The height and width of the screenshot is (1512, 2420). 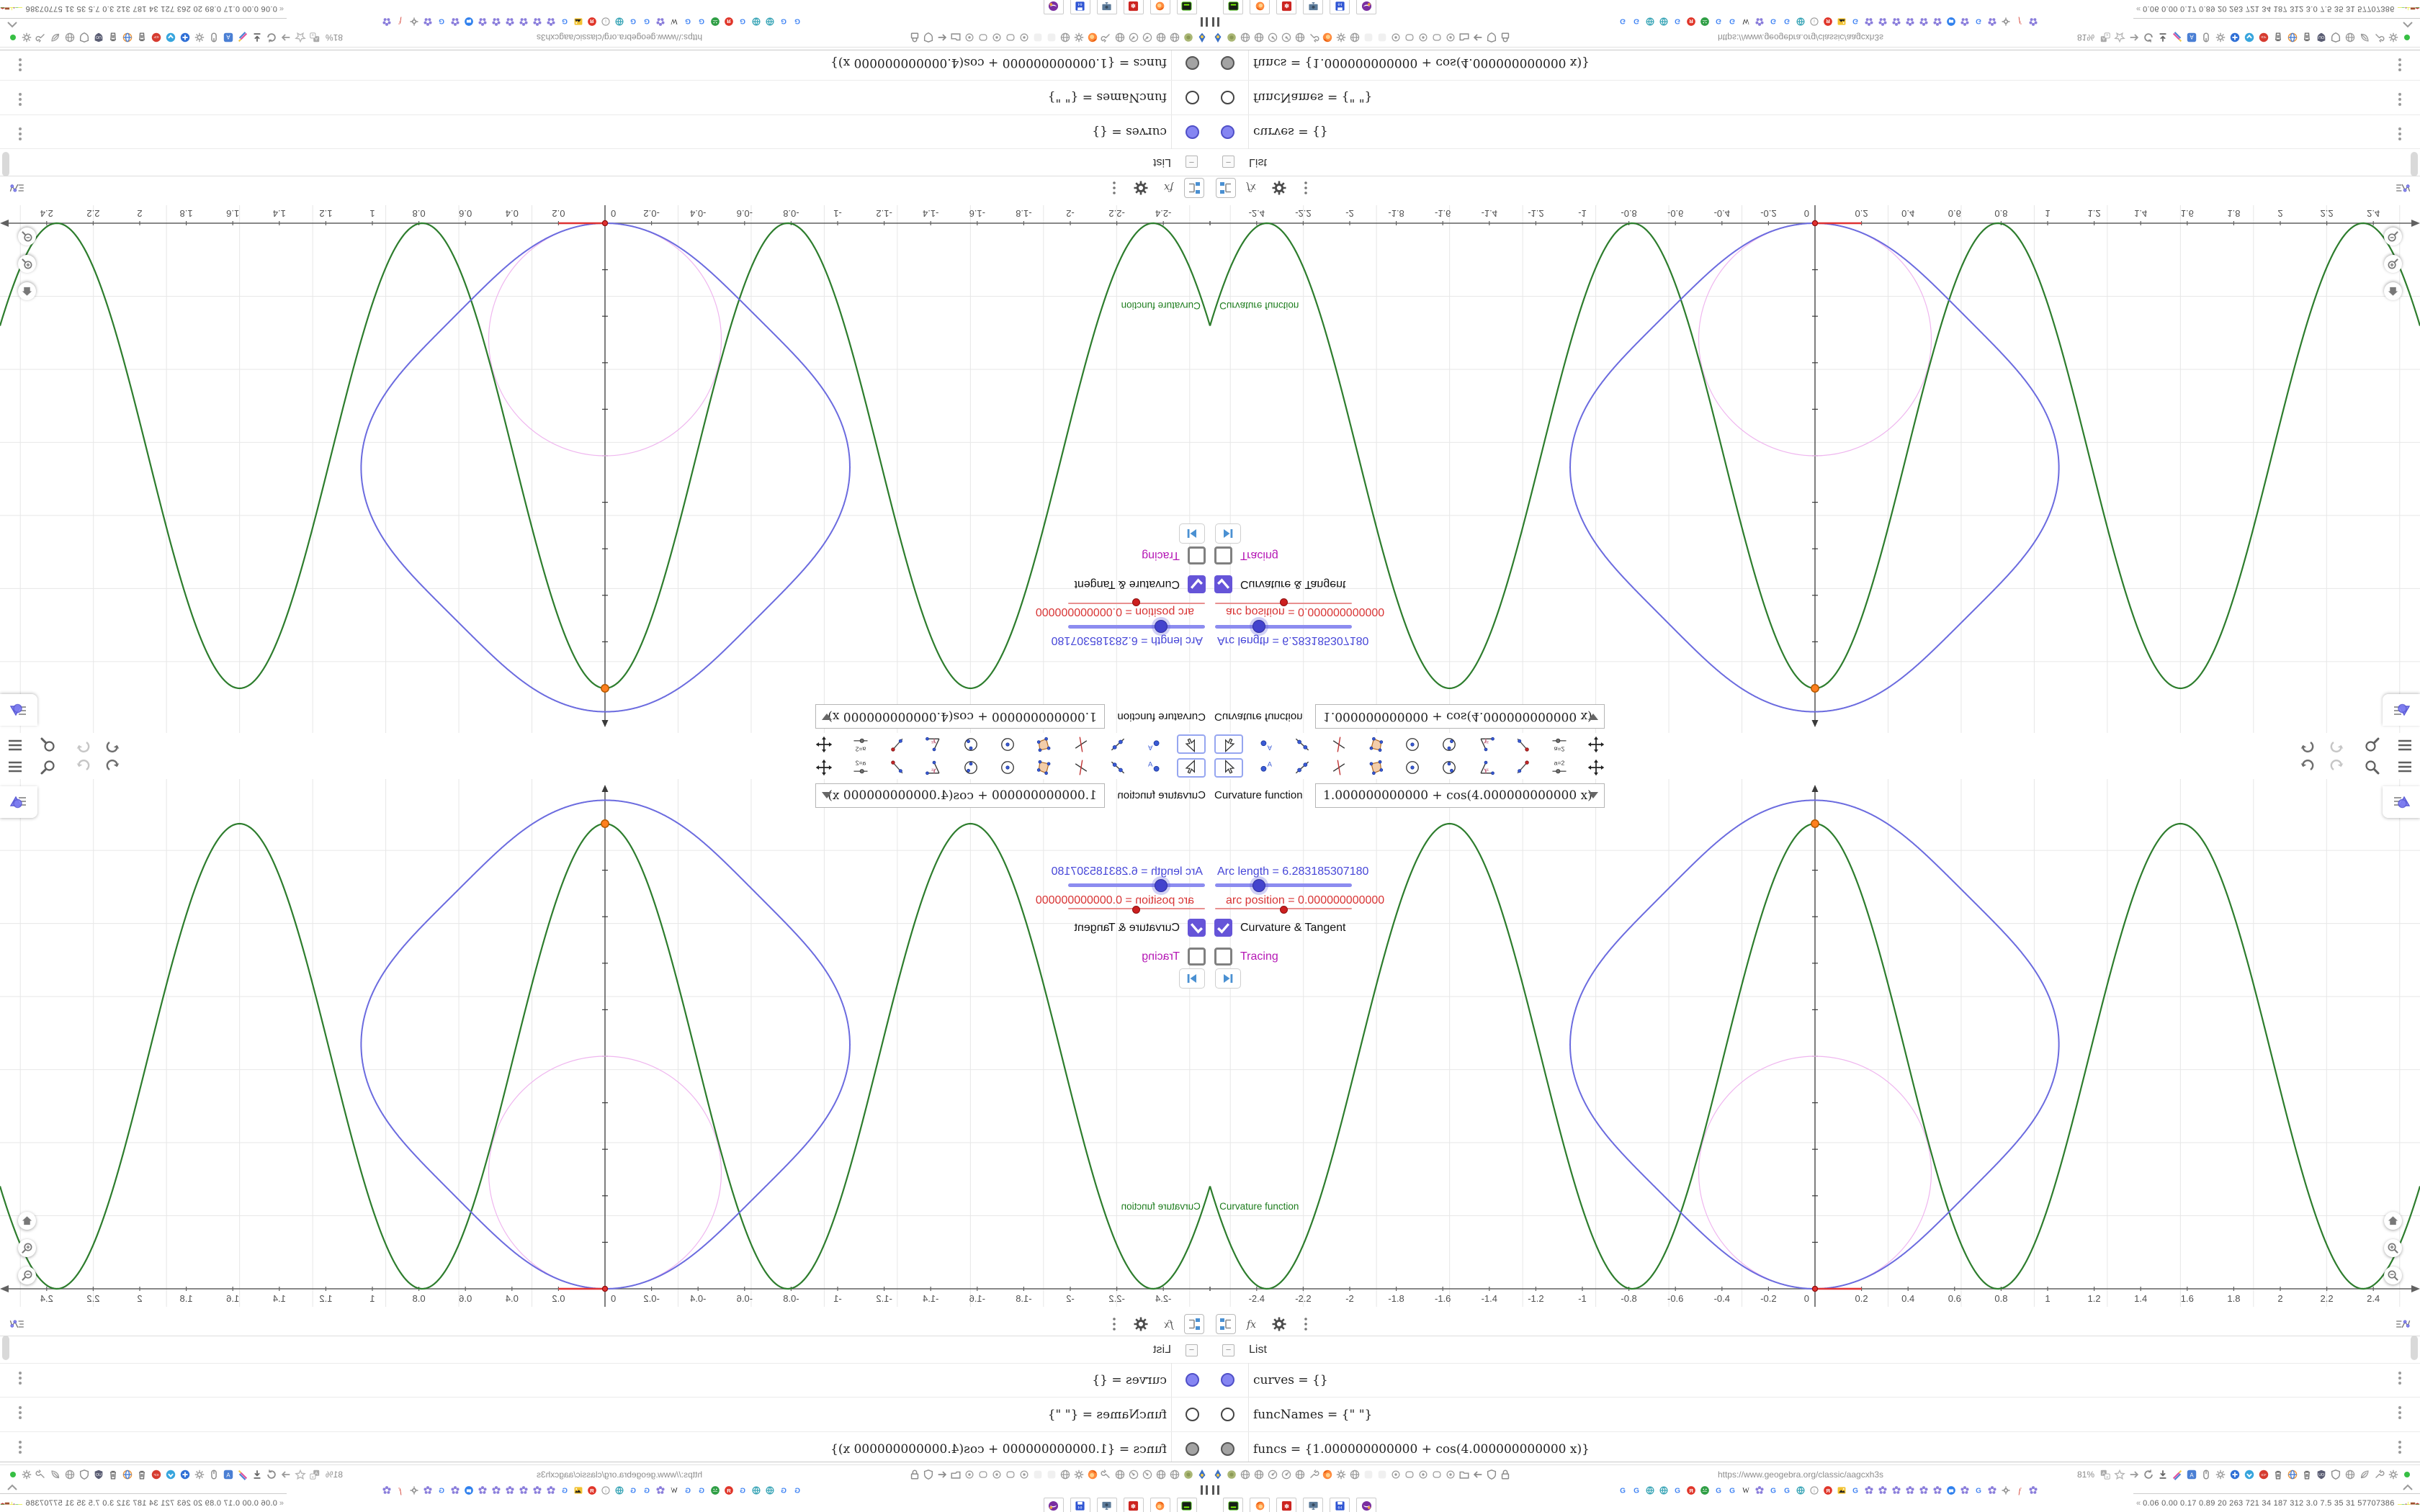 I want to click on graphics-stylebar-button, so click(x=2401, y=802).